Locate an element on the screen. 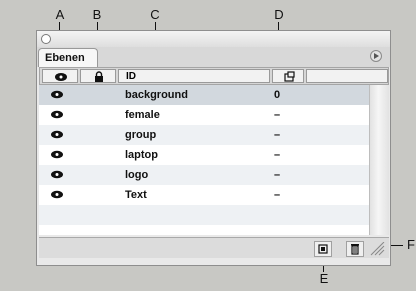 The image size is (416, 291). layer-row: laptop – is located at coordinates (204, 155).